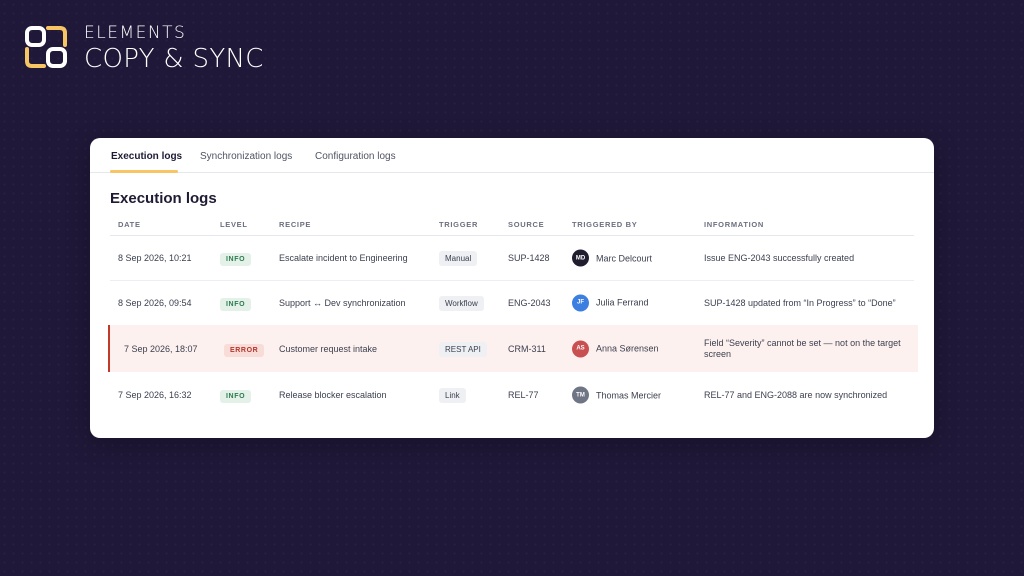 The image size is (1024, 576). I want to click on triggered-by-user: MD Marc Delcourt, so click(612, 258).